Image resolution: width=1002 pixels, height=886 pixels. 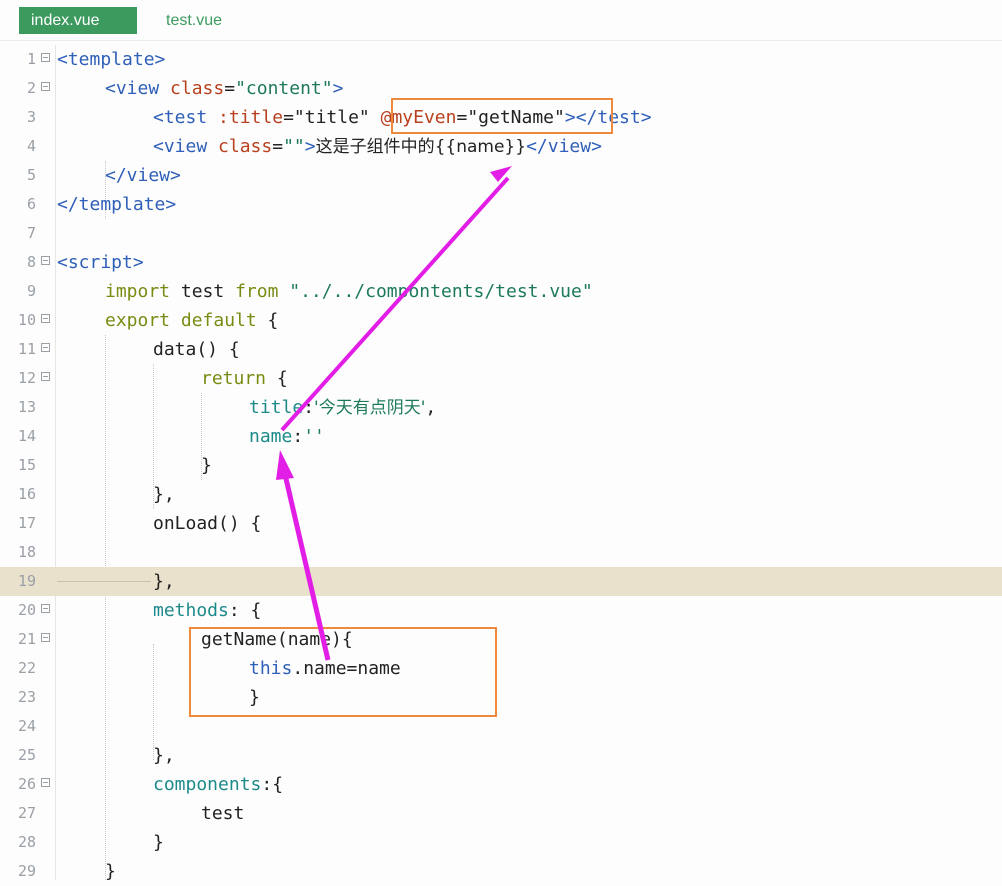 I want to click on code-token: "", so click(x=294, y=146).